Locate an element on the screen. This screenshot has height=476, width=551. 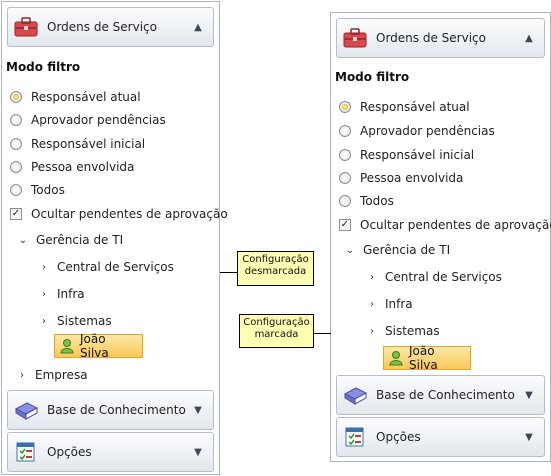
callout-line: marcada is located at coordinates (276, 334).